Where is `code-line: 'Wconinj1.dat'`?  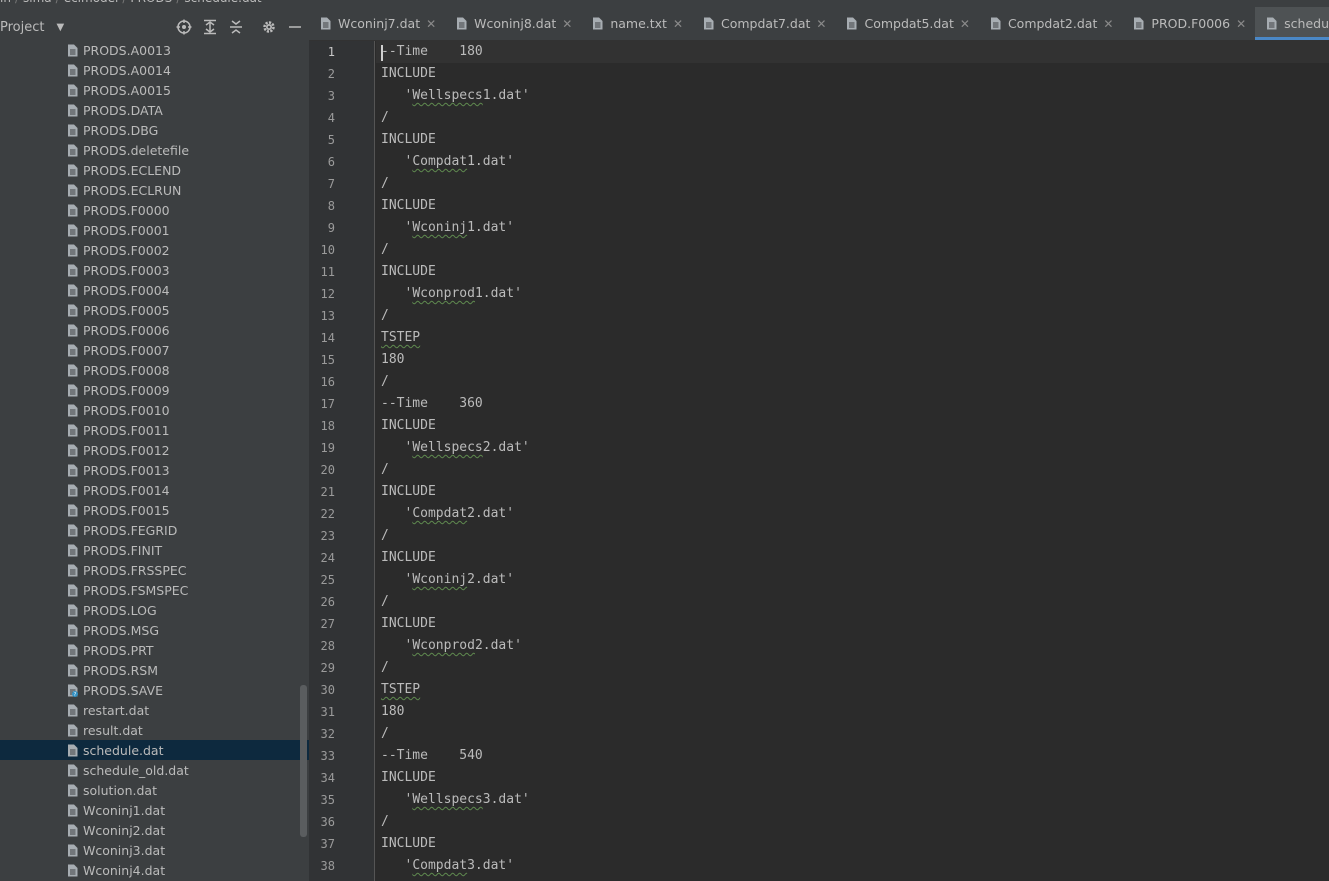
code-line: 'Wconinj1.dat' is located at coordinates (447, 228).